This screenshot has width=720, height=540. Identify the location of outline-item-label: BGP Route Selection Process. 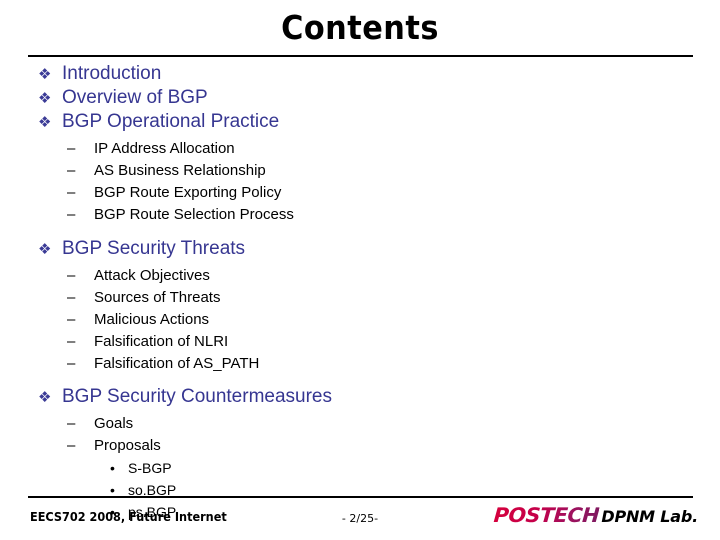
(194, 214).